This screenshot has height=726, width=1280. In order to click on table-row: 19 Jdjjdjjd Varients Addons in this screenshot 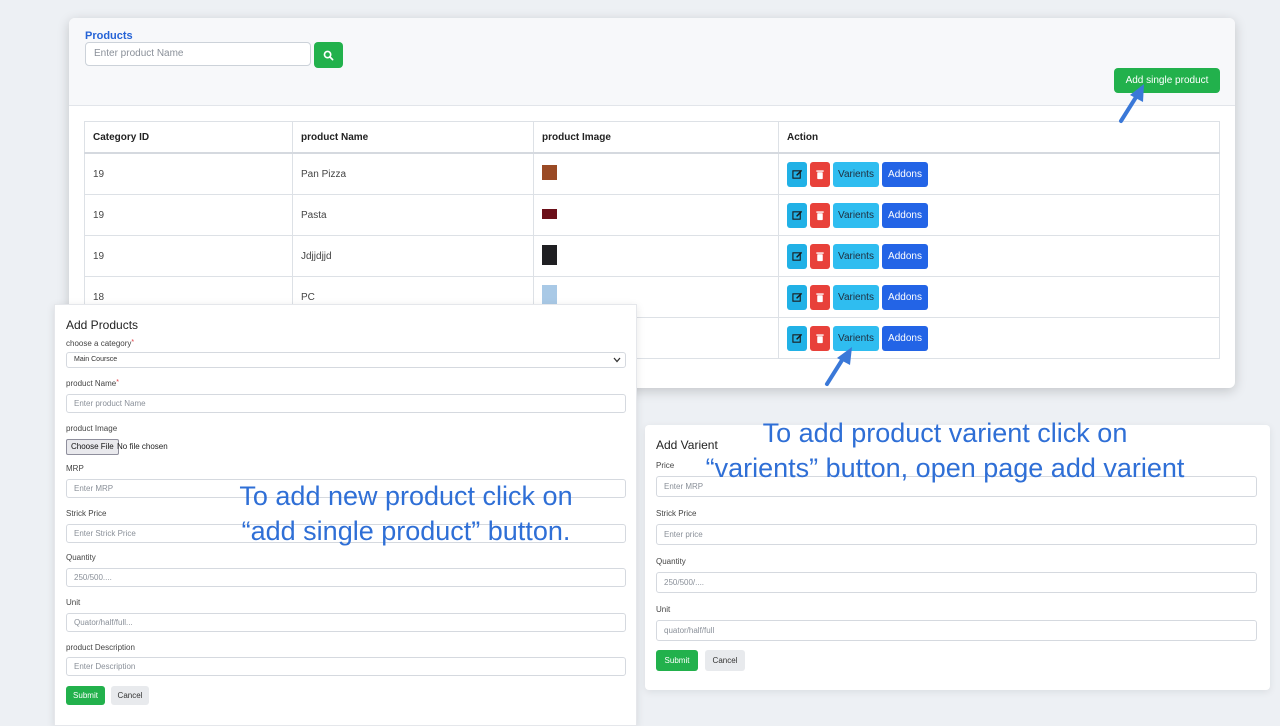, I will do `click(652, 256)`.